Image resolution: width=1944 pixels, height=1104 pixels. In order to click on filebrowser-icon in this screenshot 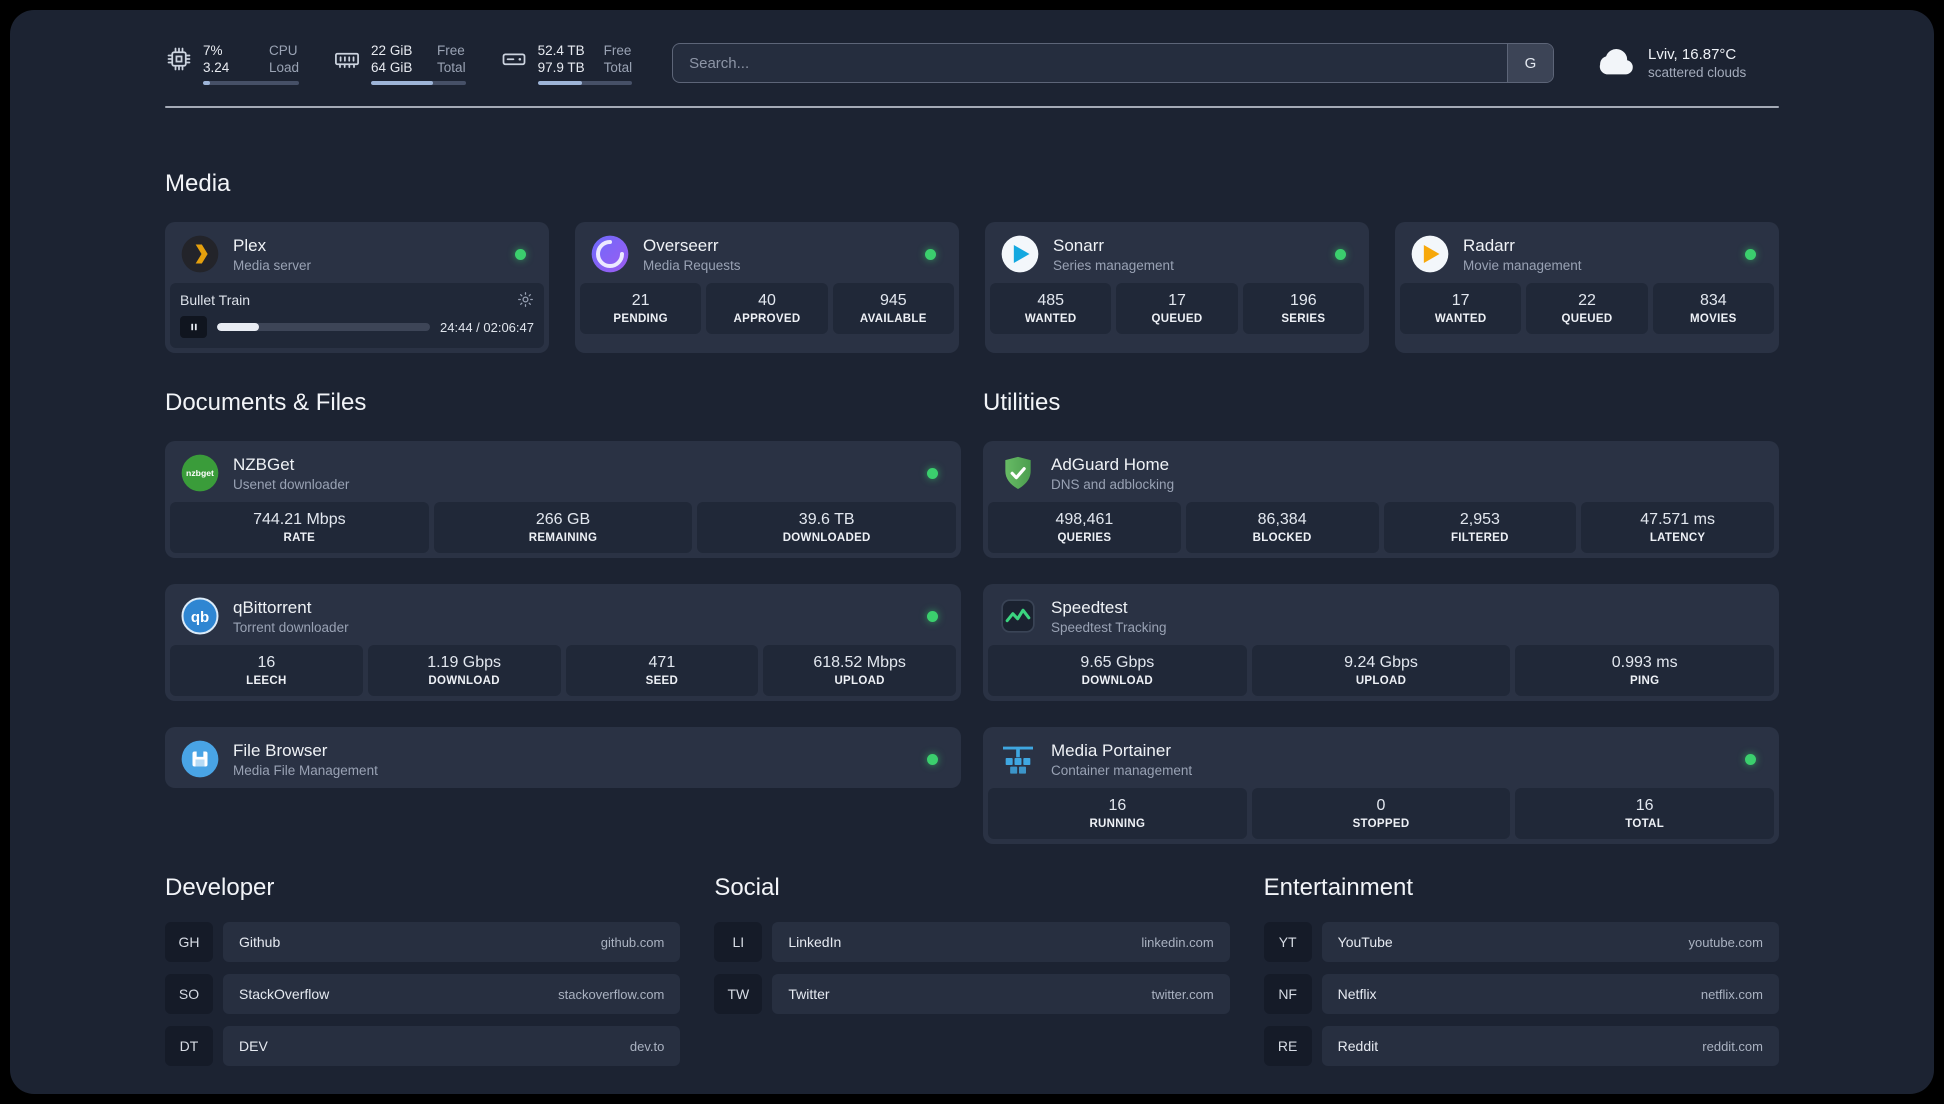, I will do `click(200, 759)`.